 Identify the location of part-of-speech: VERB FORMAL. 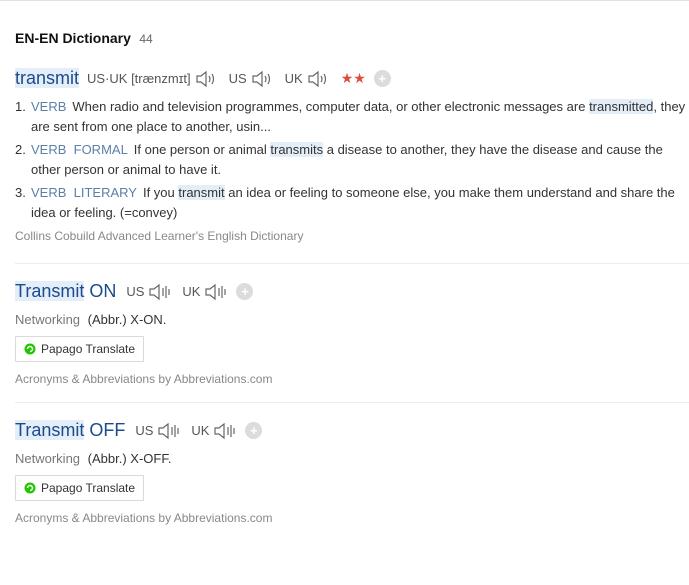
(79, 149).